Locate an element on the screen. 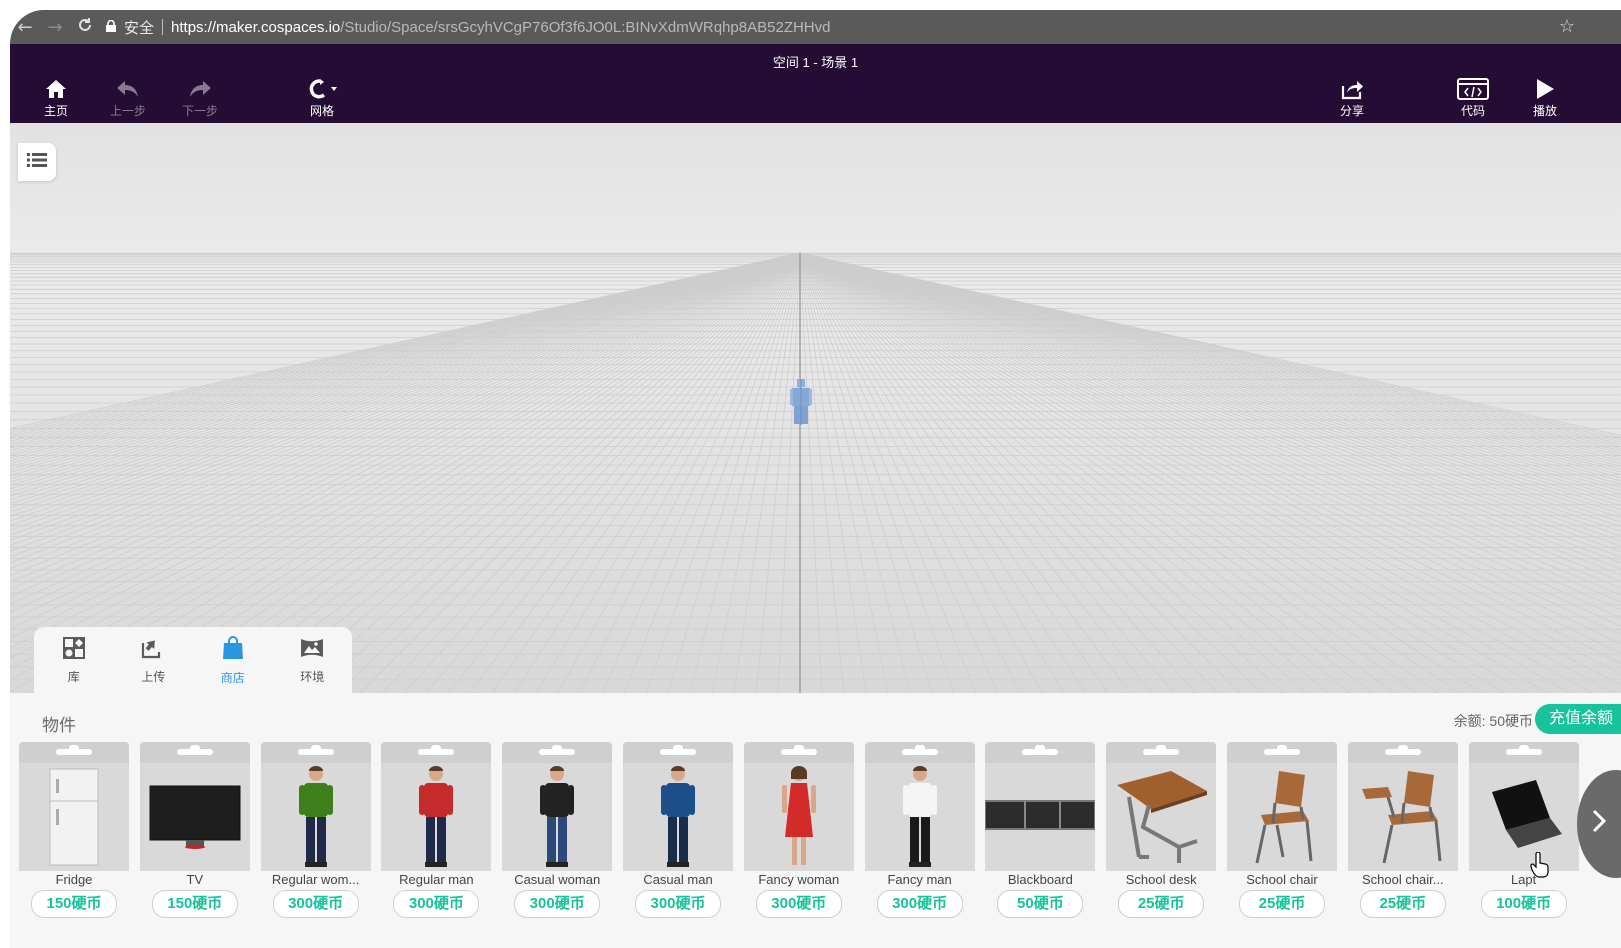 The image size is (1621, 948). object-list-button is located at coordinates (37, 162).